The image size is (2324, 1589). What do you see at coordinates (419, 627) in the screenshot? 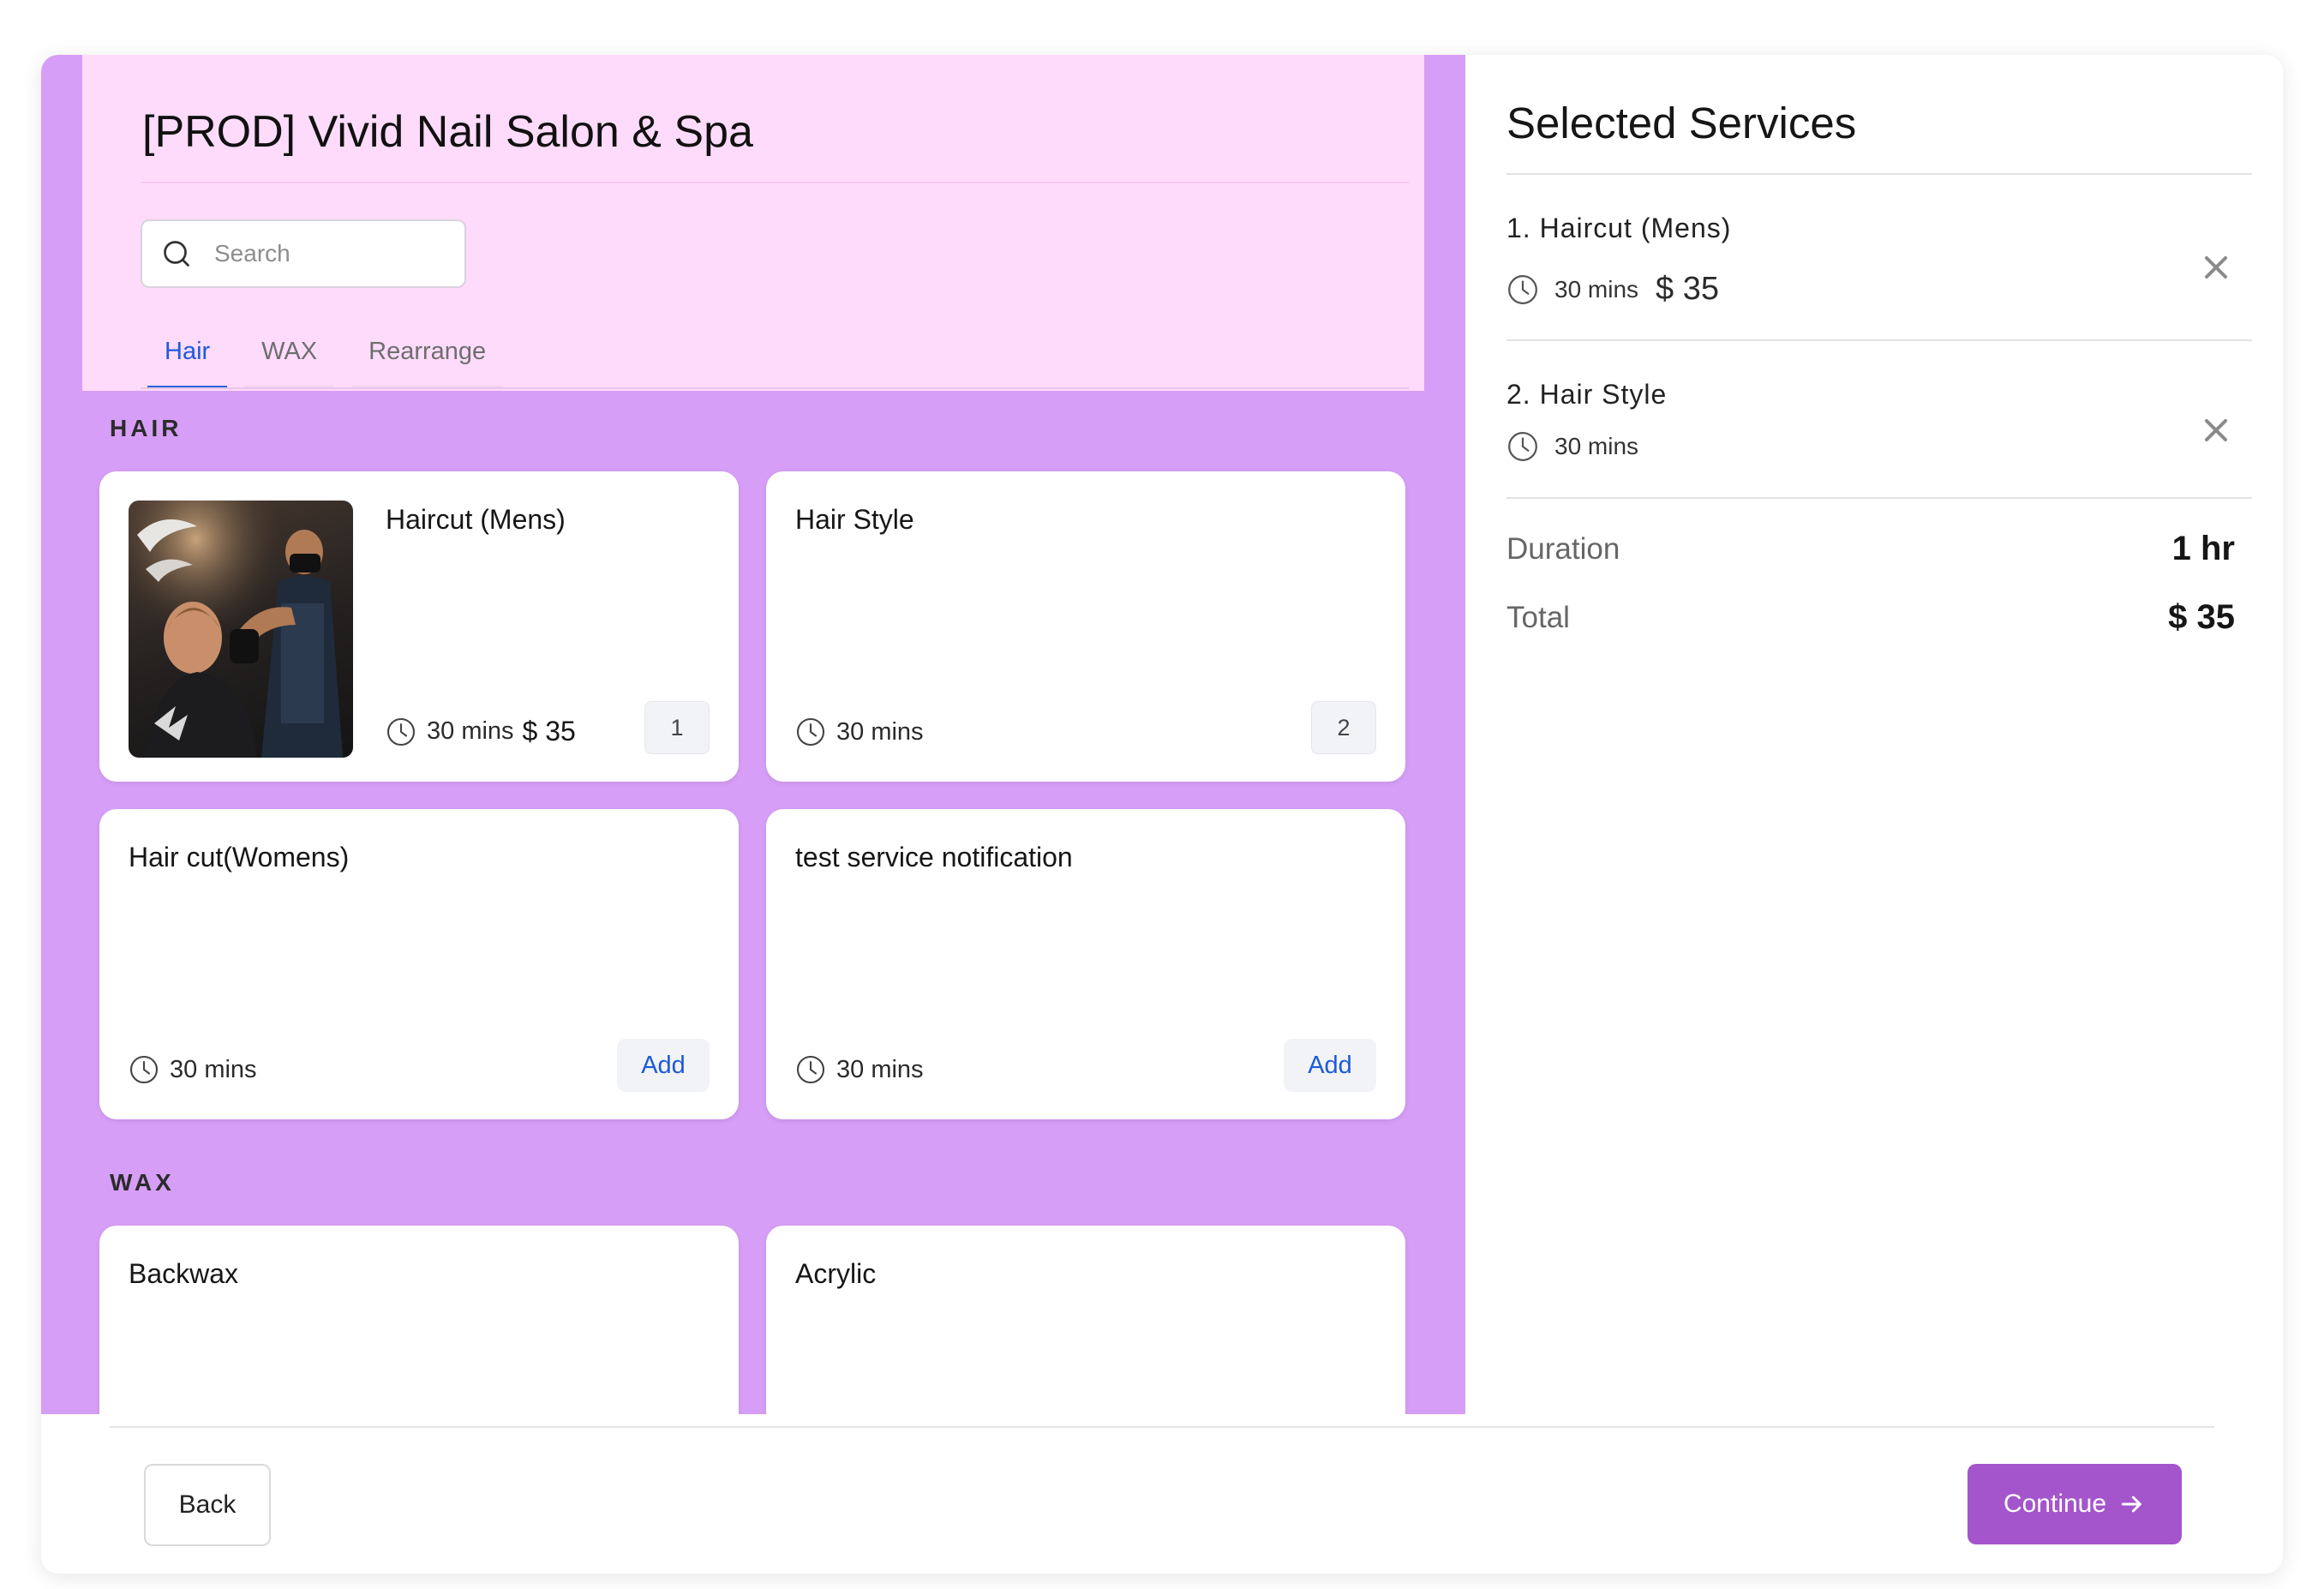
I see `service-card-haircut-mens: Haircut (Mens) 30 mins $ 35 1` at bounding box center [419, 627].